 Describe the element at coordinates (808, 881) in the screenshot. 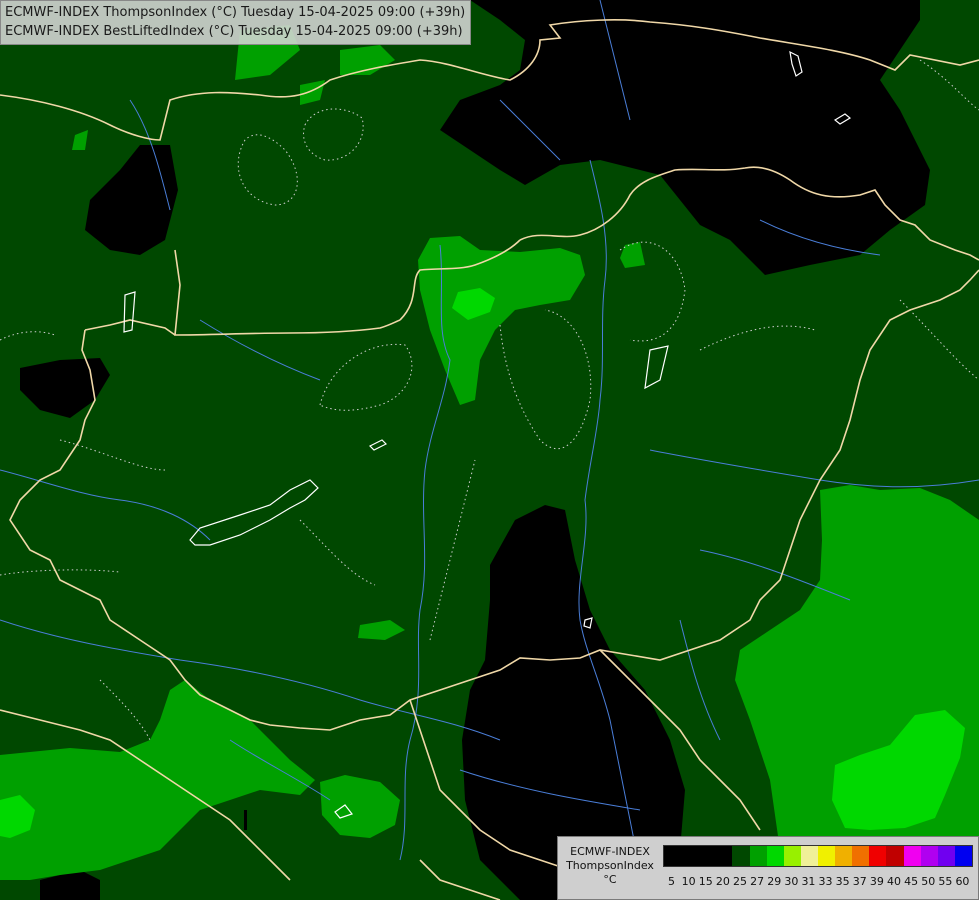

I see `legend-tick-label: 31` at that location.